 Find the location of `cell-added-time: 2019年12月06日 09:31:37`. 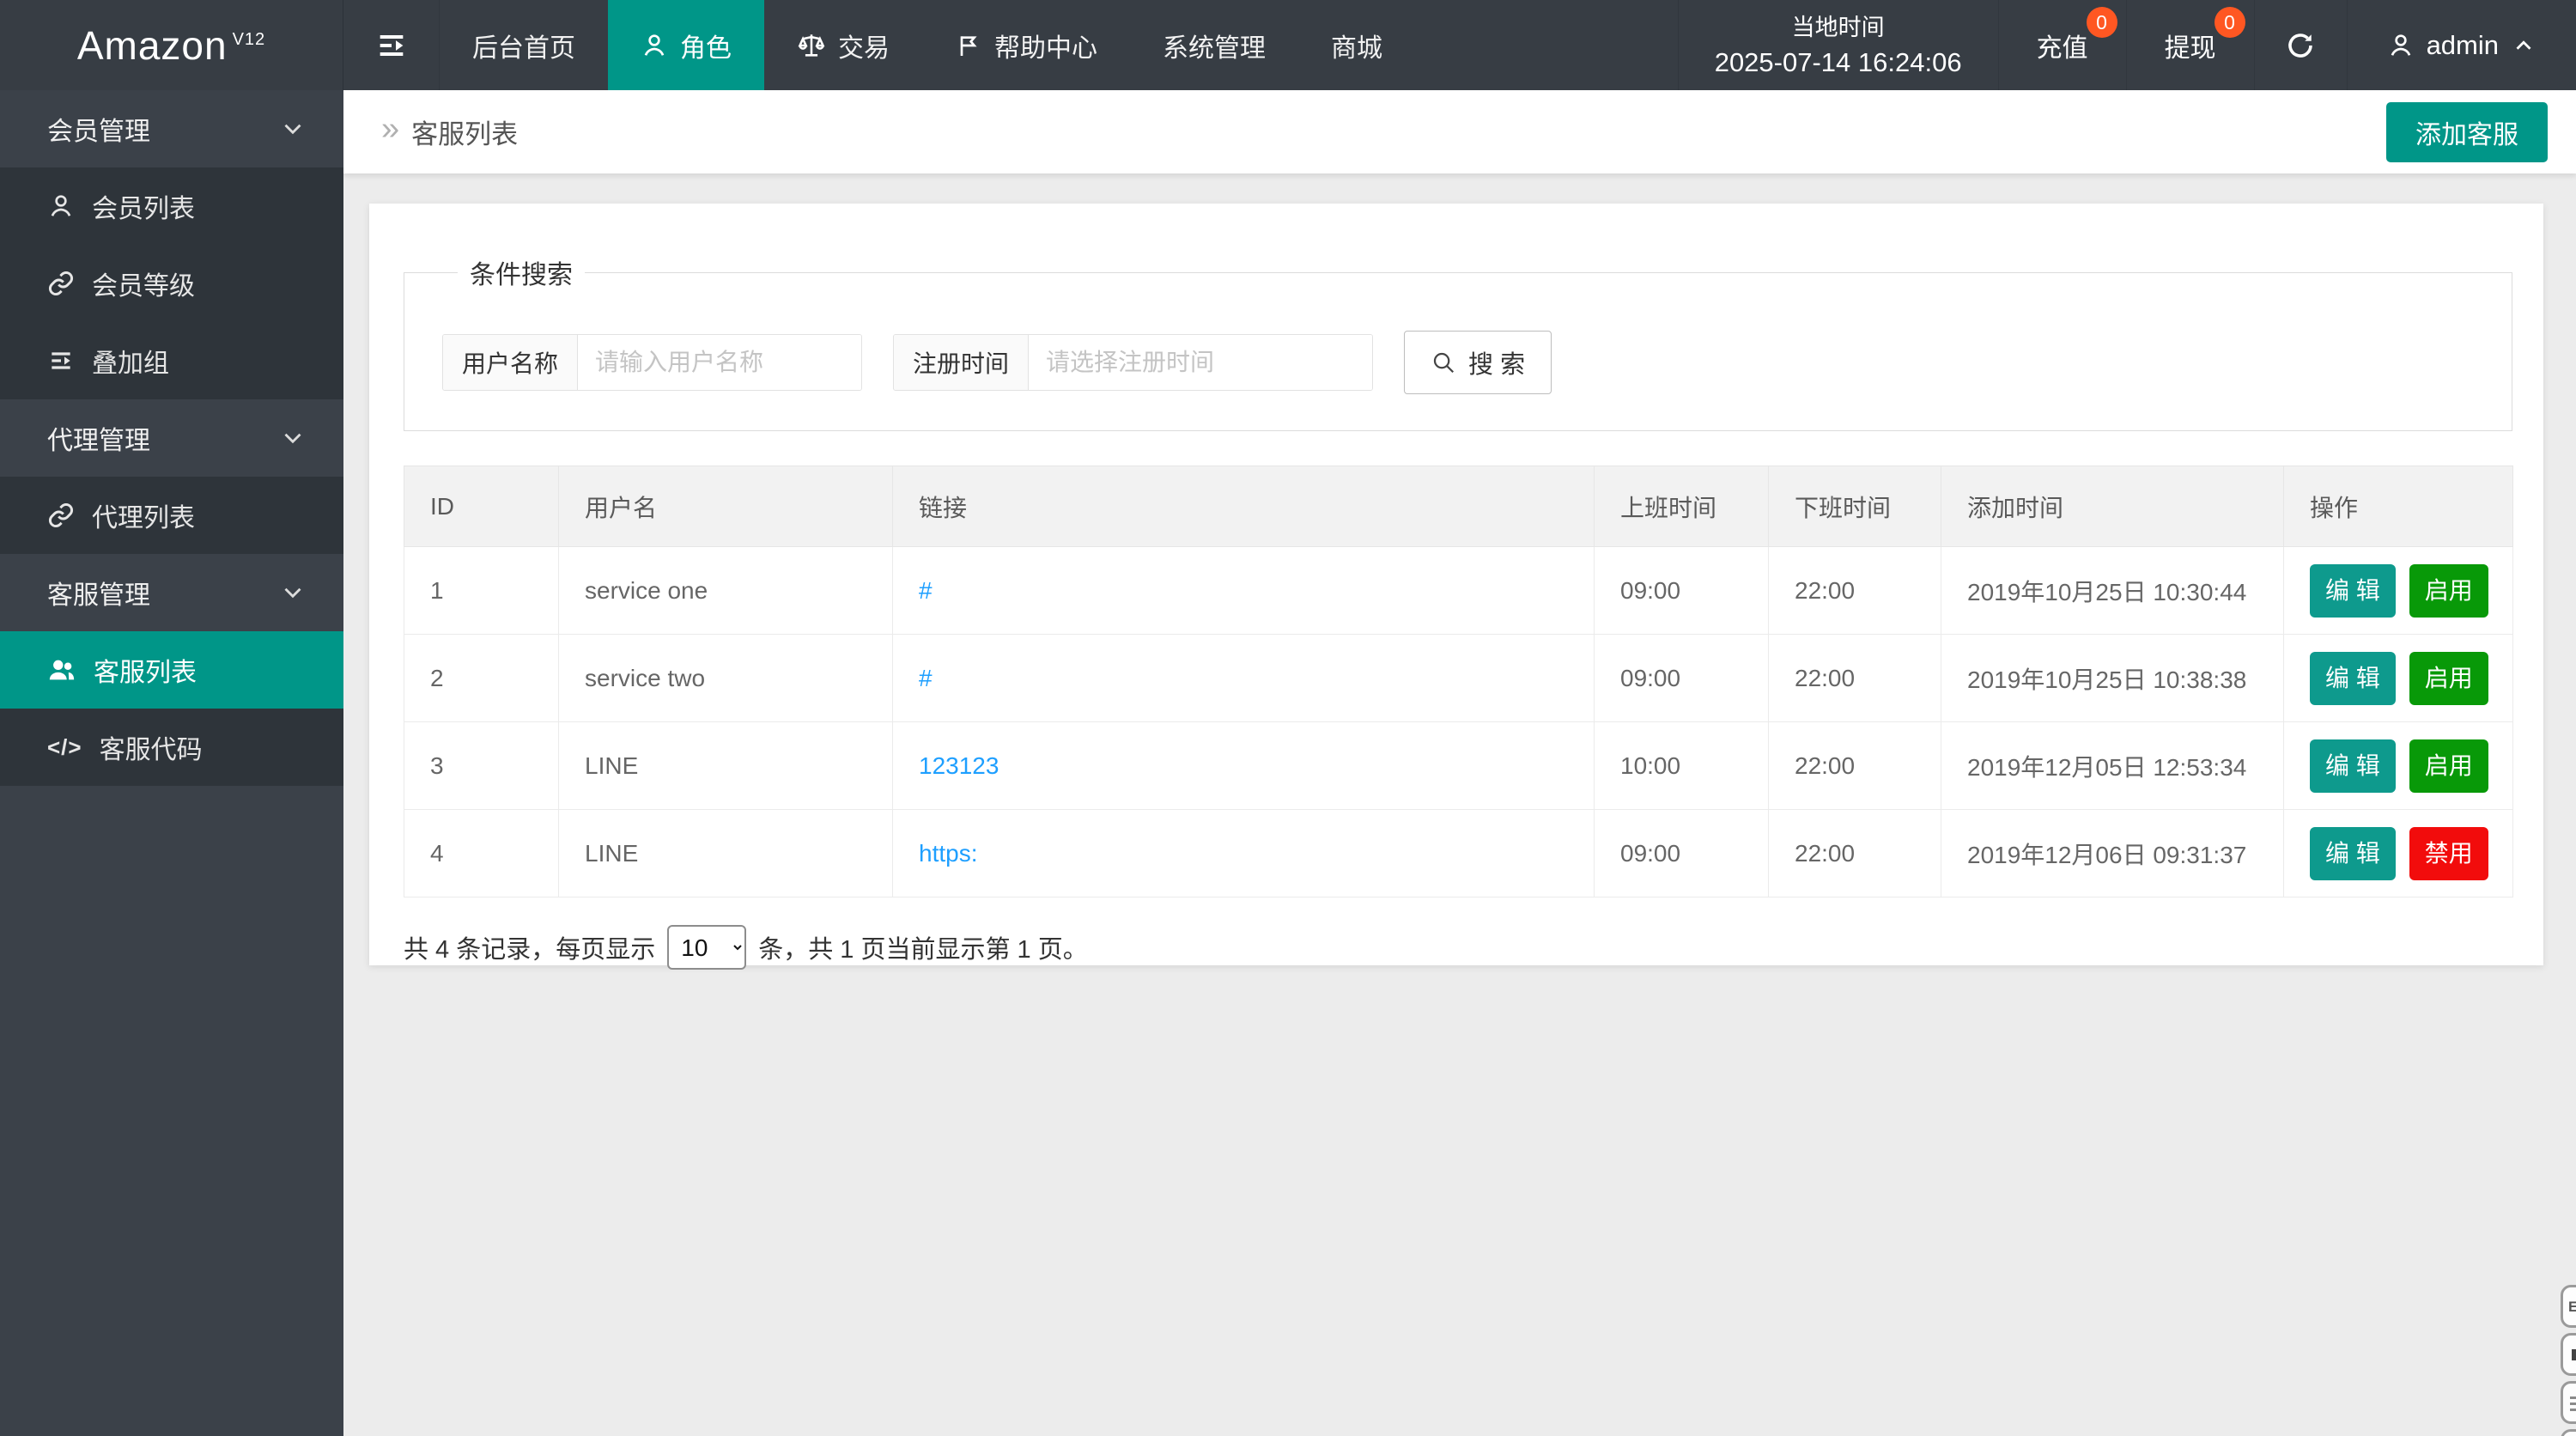

cell-added-time: 2019年12月06日 09:31:37 is located at coordinates (2112, 853).